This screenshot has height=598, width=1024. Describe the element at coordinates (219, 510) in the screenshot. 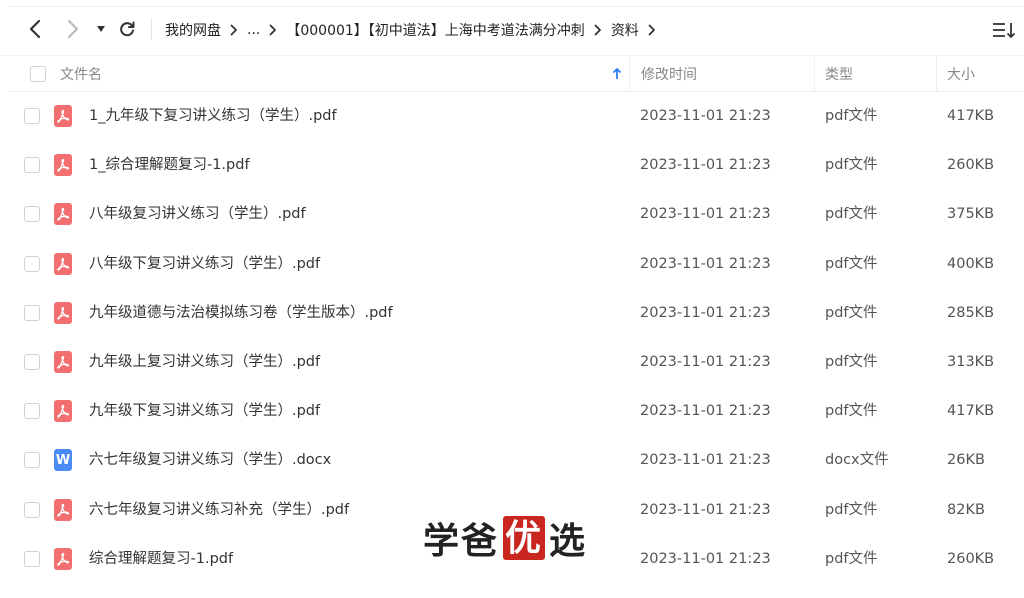

I see `file-name: 六七年级复习讲义练习补充（学生）.pdf` at that location.